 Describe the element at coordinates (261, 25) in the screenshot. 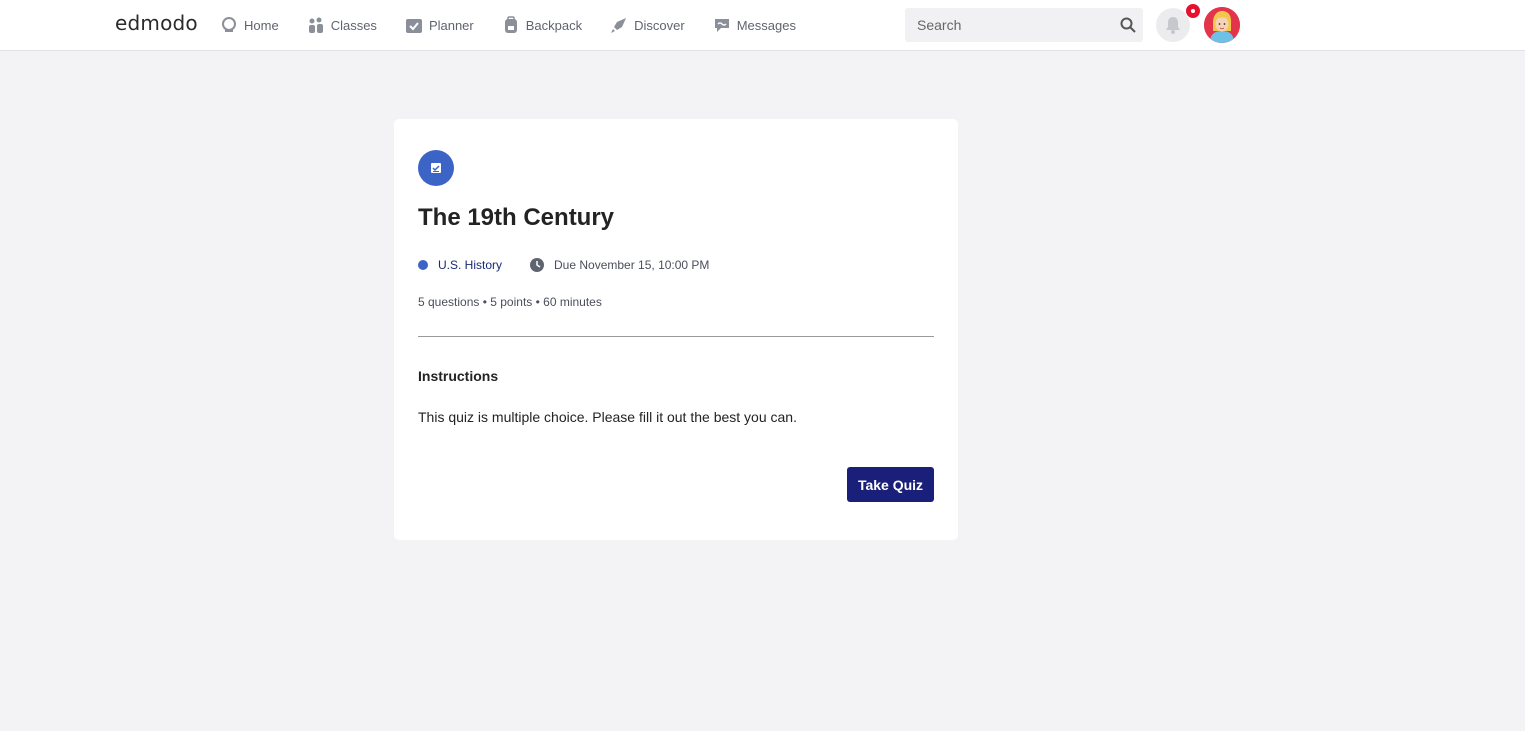

I see `nav-home-label: Home` at that location.